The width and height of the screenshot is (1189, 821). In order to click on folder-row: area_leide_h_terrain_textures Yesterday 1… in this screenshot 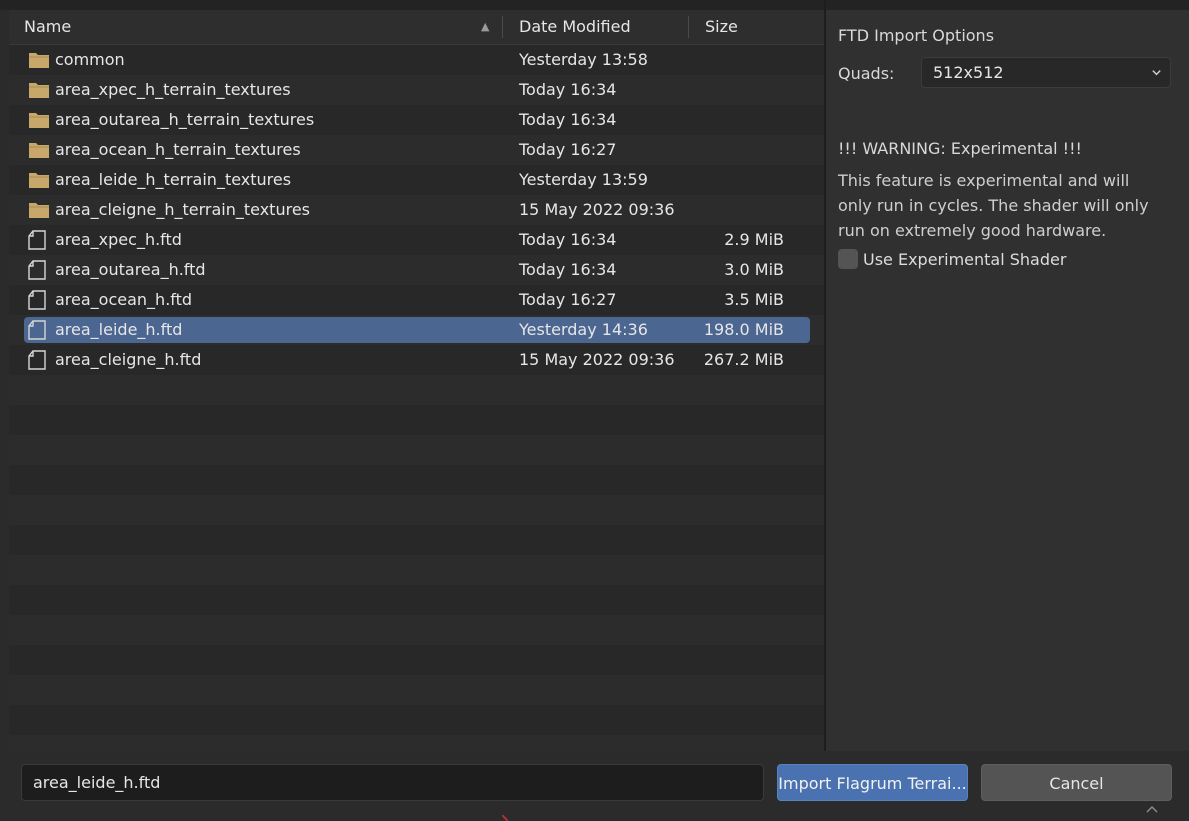, I will do `click(417, 180)`.